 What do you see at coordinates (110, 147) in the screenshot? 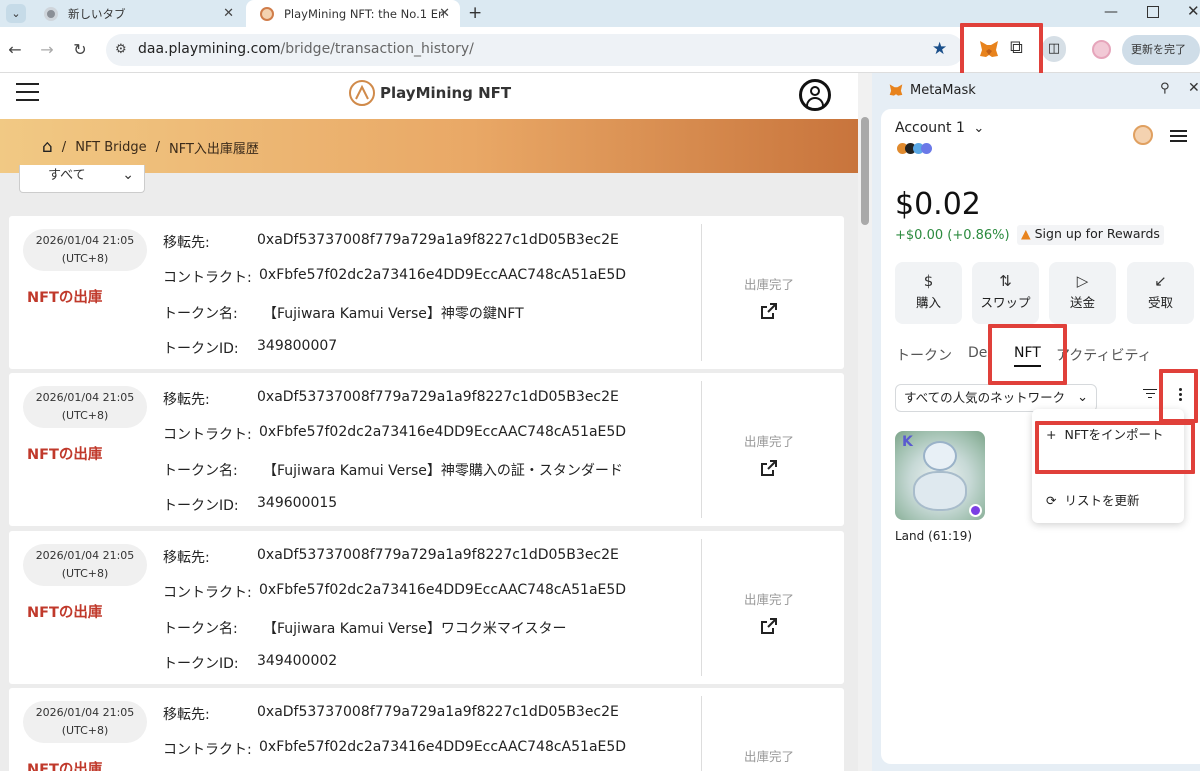
I see `breadcrumb-nft-bridge: NFT Bridge` at bounding box center [110, 147].